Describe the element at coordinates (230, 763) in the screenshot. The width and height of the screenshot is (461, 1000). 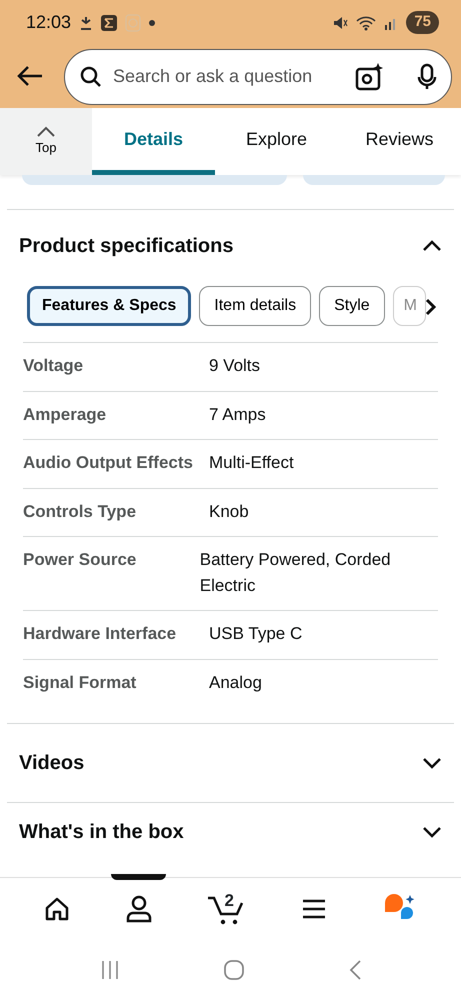
I see `section-header: Videos` at that location.